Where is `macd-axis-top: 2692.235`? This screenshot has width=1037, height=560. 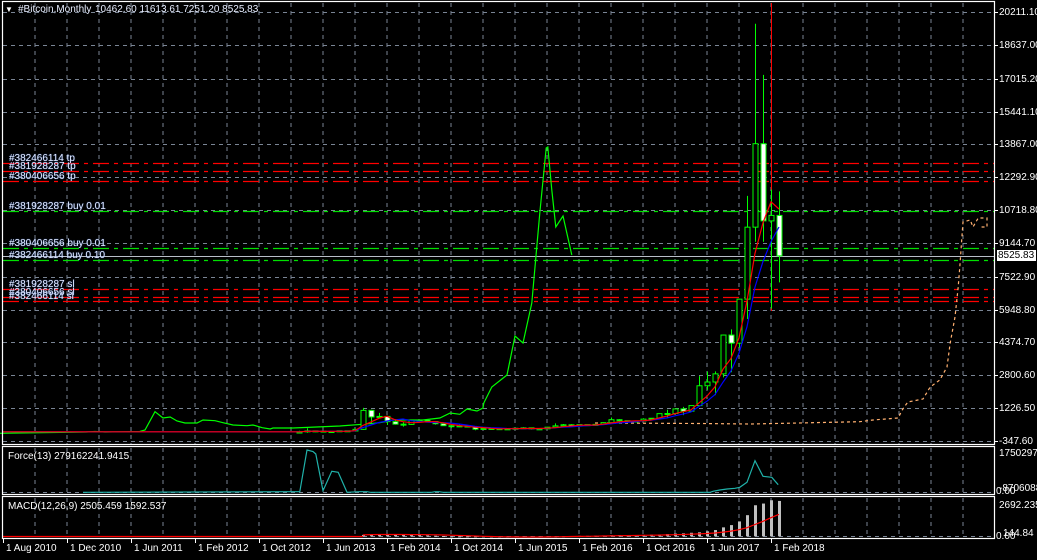
macd-axis-top: 2692.235 is located at coordinates (1018, 505).